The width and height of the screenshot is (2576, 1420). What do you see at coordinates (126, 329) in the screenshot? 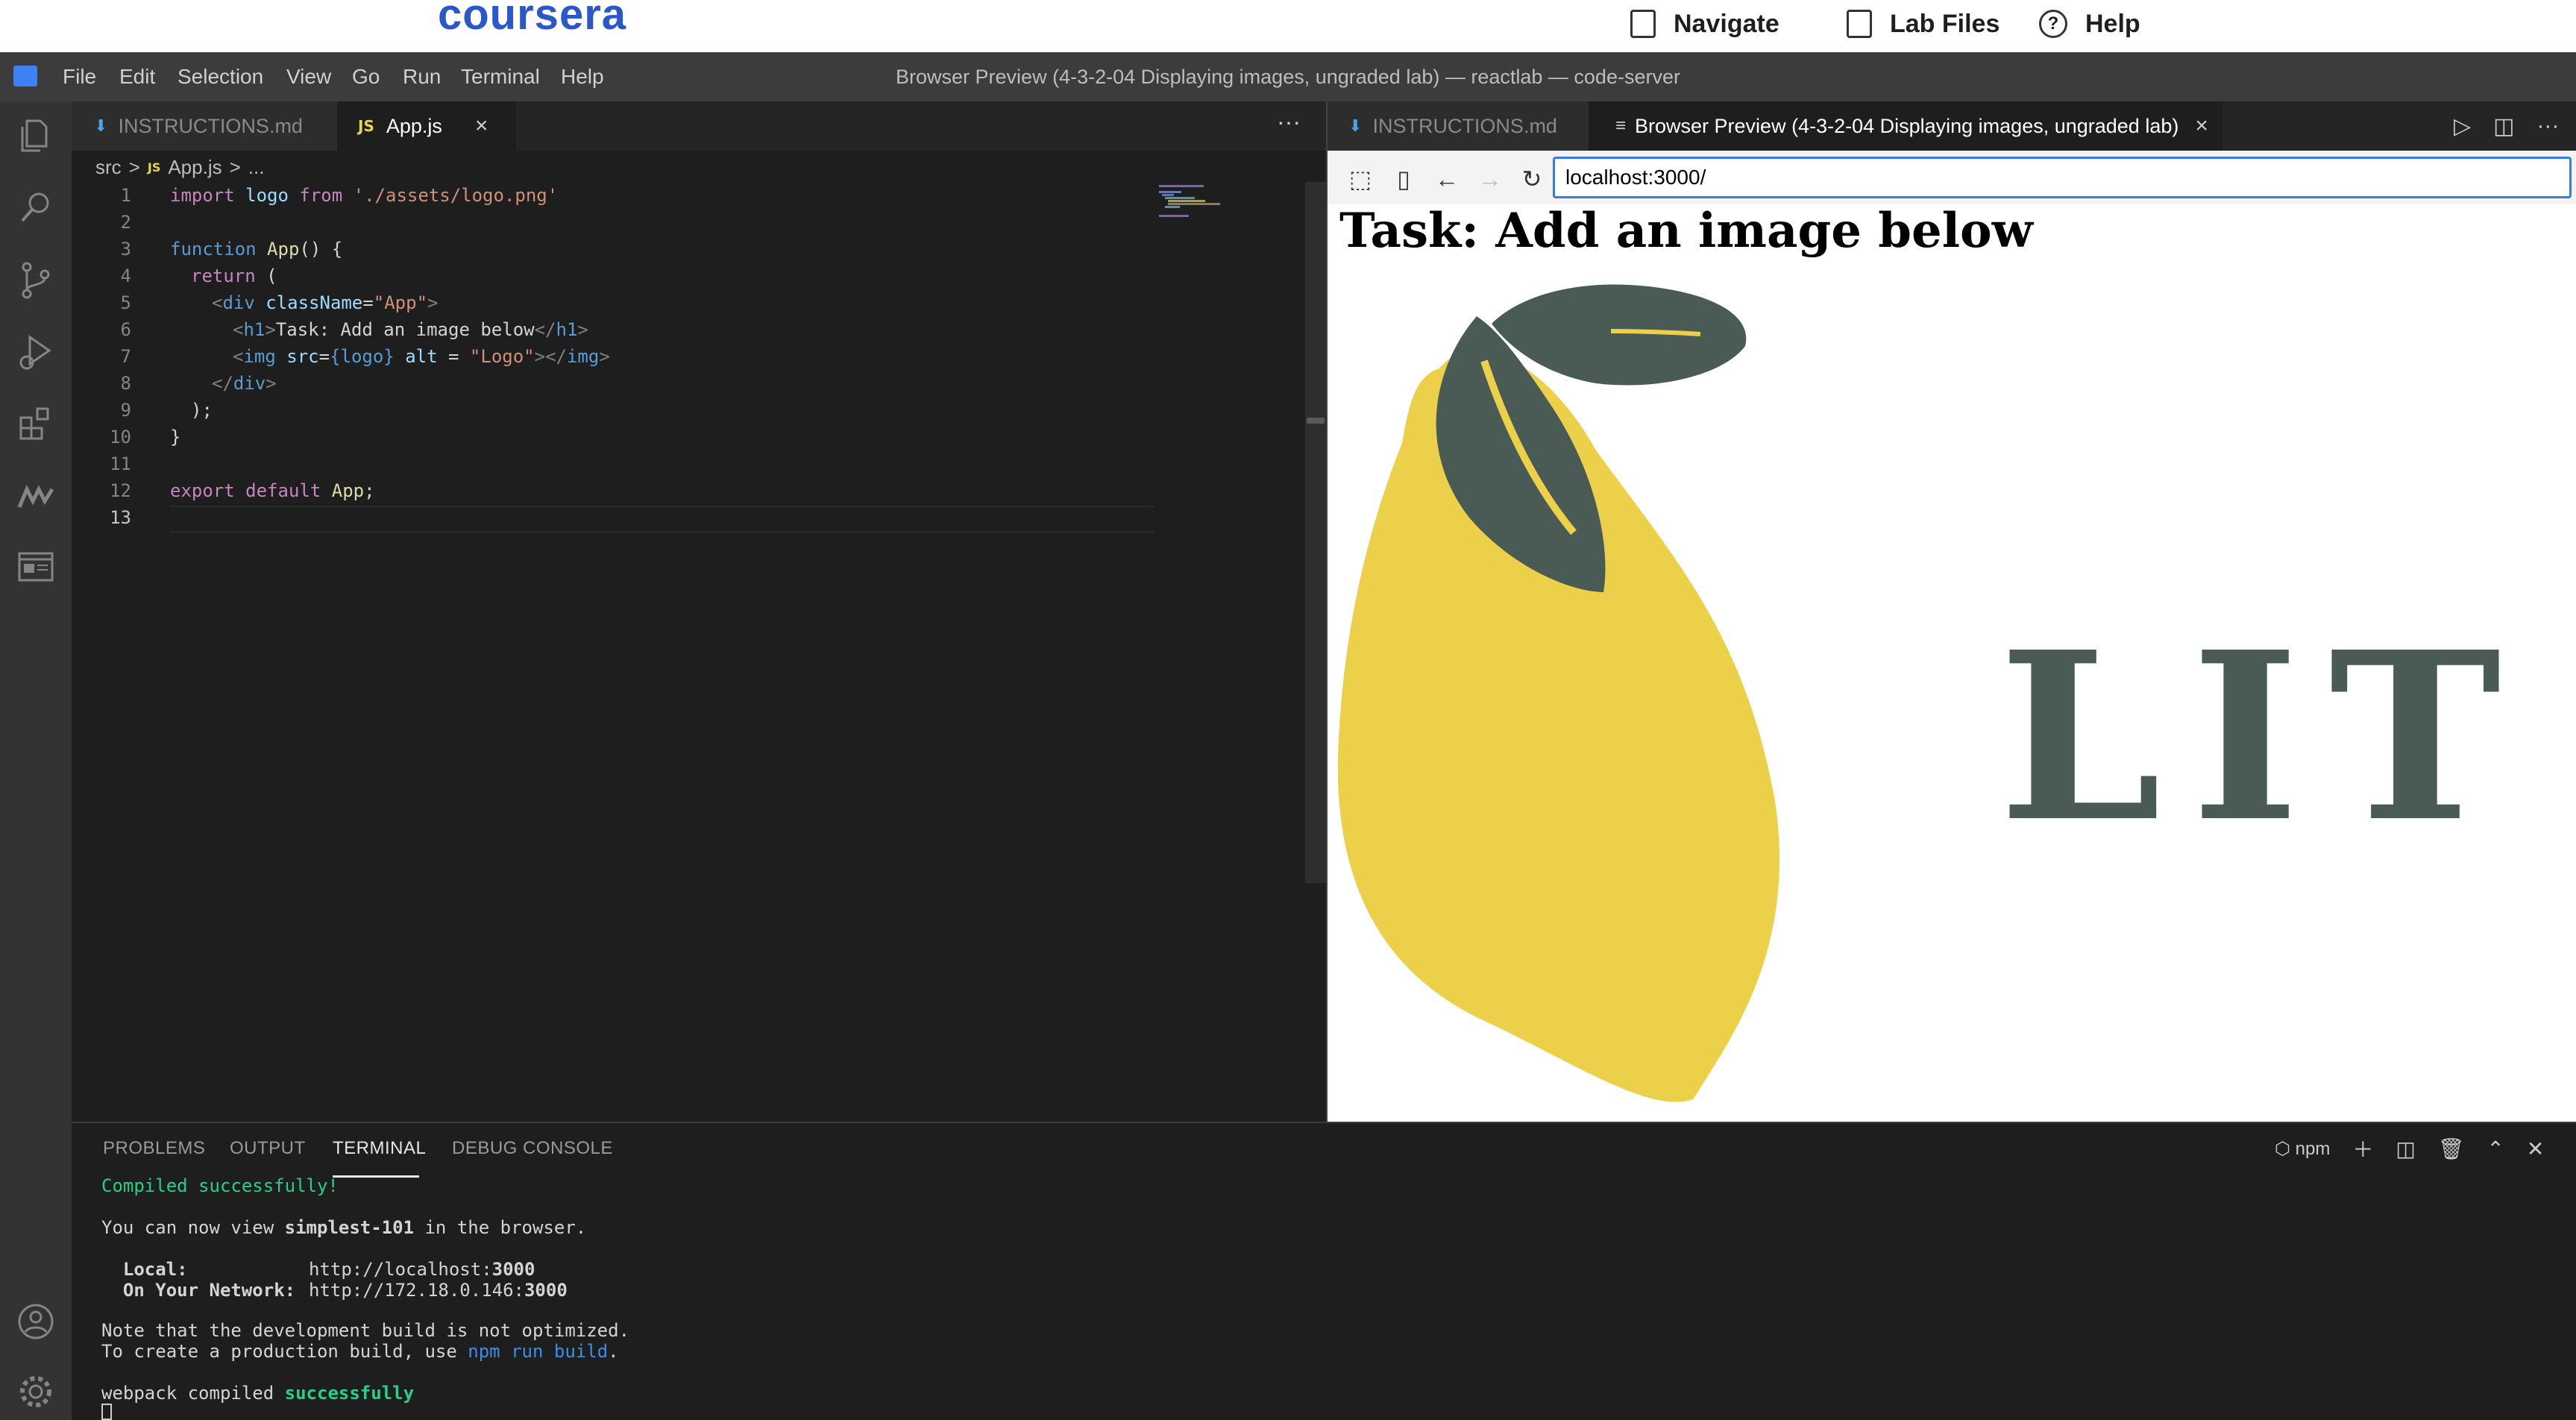
I see `line-number: 6` at bounding box center [126, 329].